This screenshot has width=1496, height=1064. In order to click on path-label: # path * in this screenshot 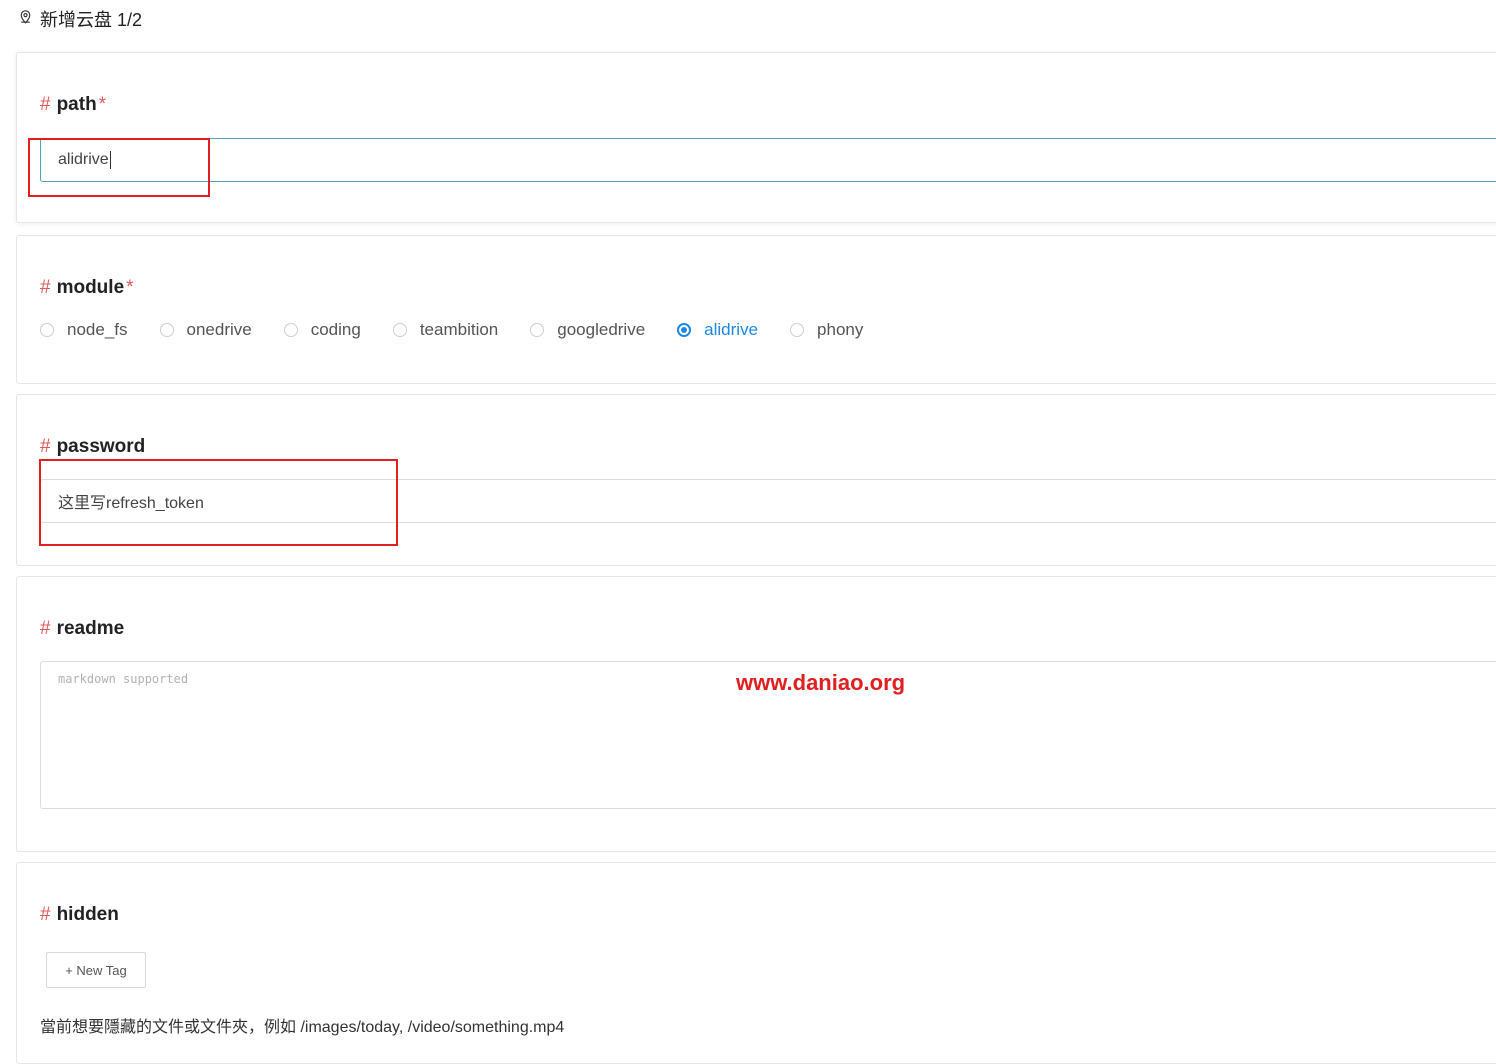, I will do `click(73, 104)`.